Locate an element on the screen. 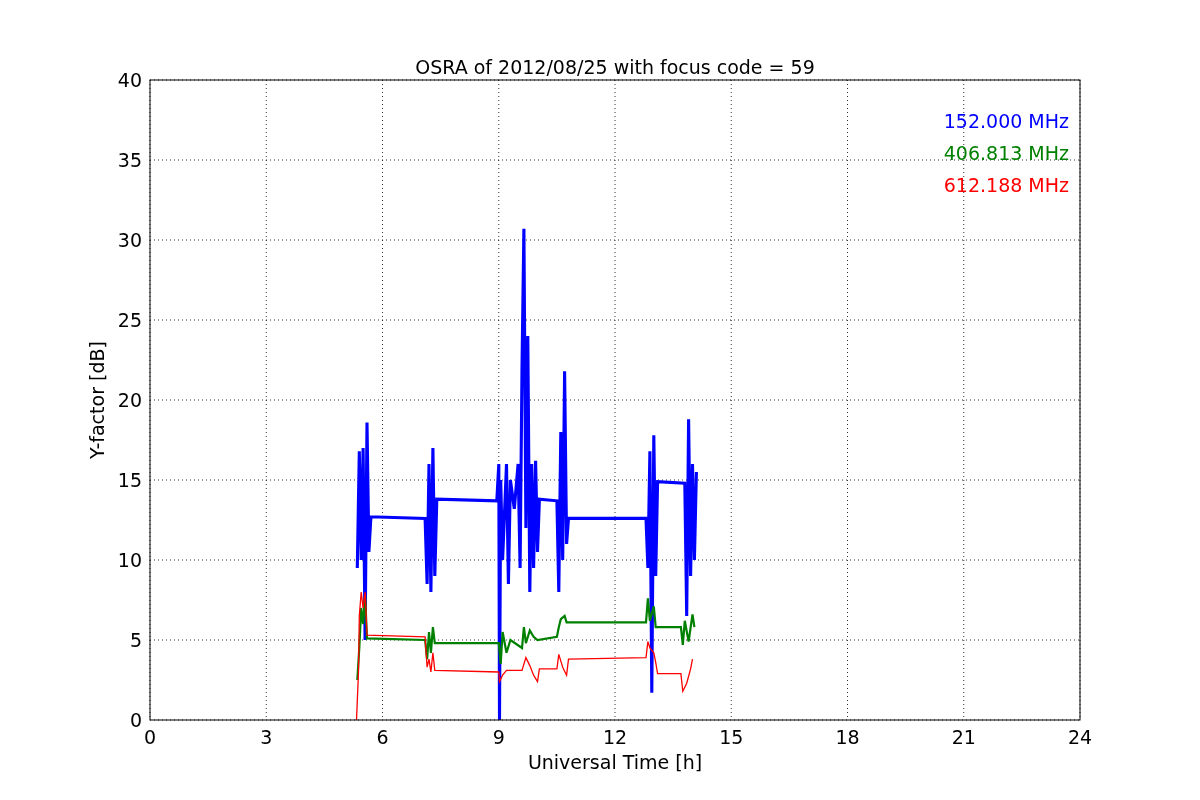  y-tick-label: 35 is located at coordinates (129, 160).